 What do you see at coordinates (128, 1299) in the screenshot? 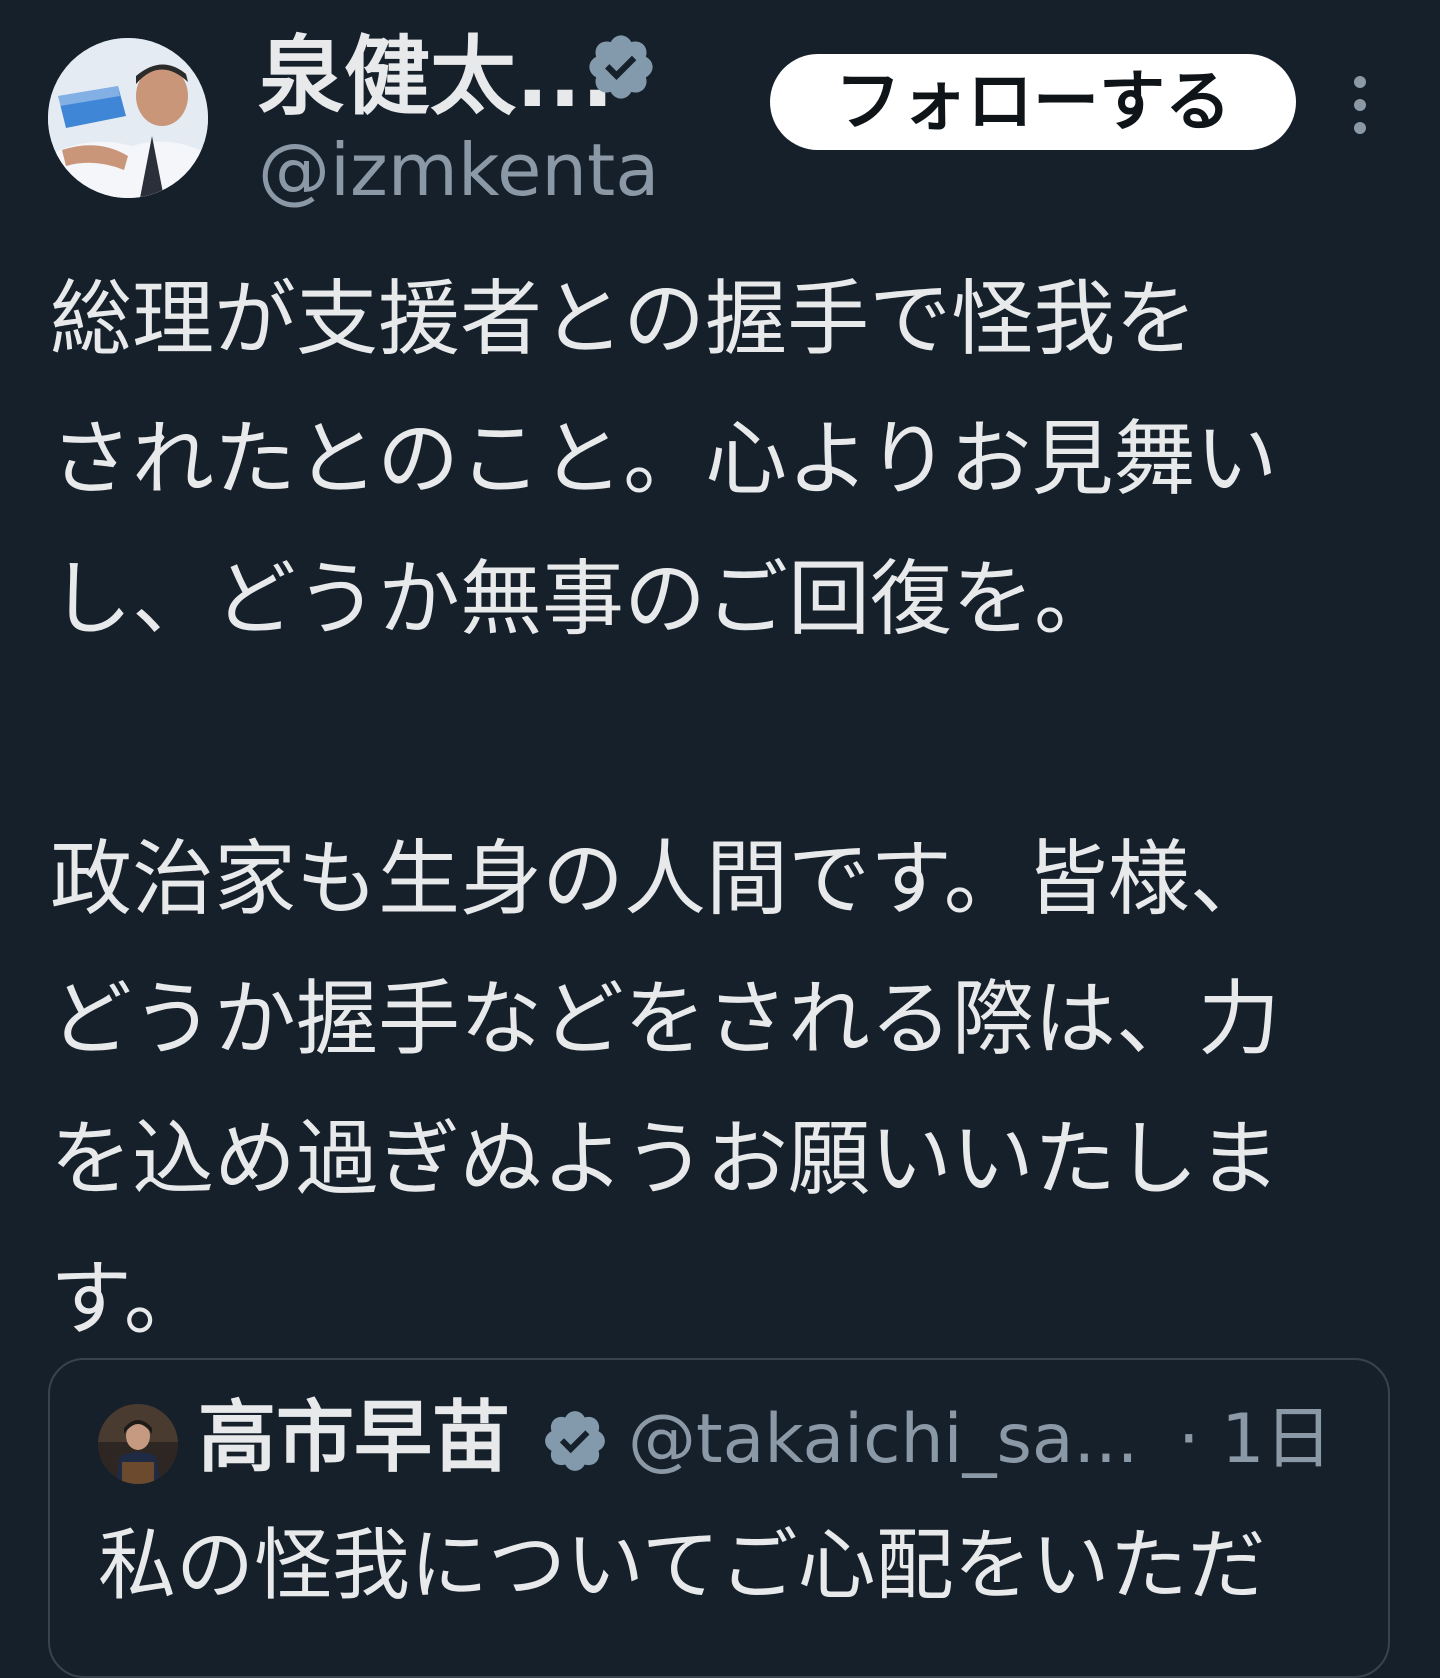
I see `tweet-text-line: す。` at bounding box center [128, 1299].